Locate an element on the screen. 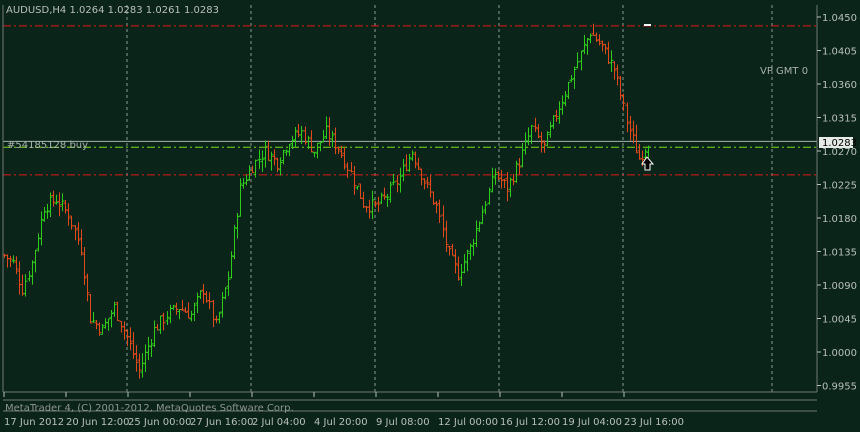 The width and height of the screenshot is (860, 432). x-tick-label: 2 Jul 04:00 is located at coordinates (279, 422).